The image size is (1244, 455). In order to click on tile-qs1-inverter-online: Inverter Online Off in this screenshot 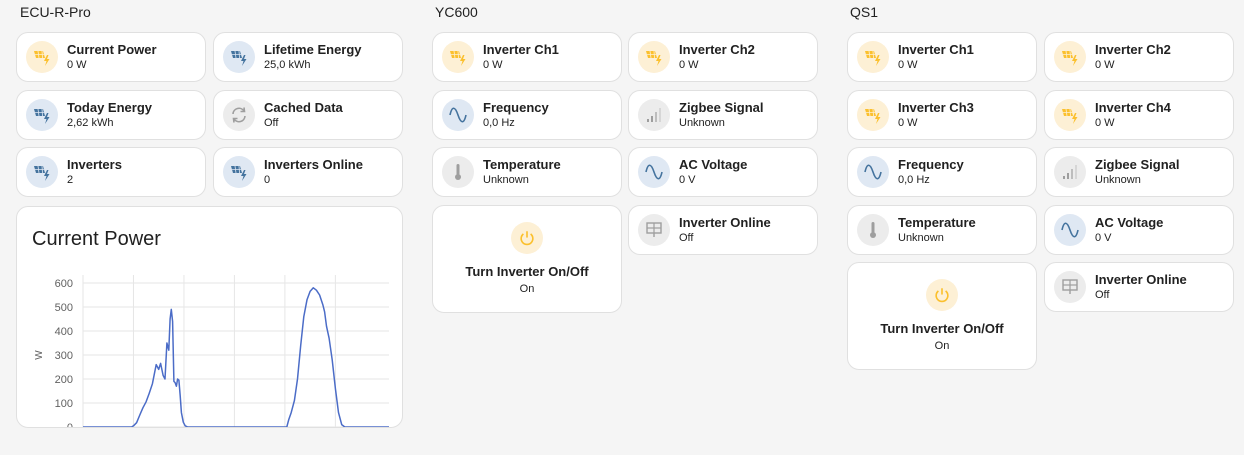, I will do `click(1139, 287)`.